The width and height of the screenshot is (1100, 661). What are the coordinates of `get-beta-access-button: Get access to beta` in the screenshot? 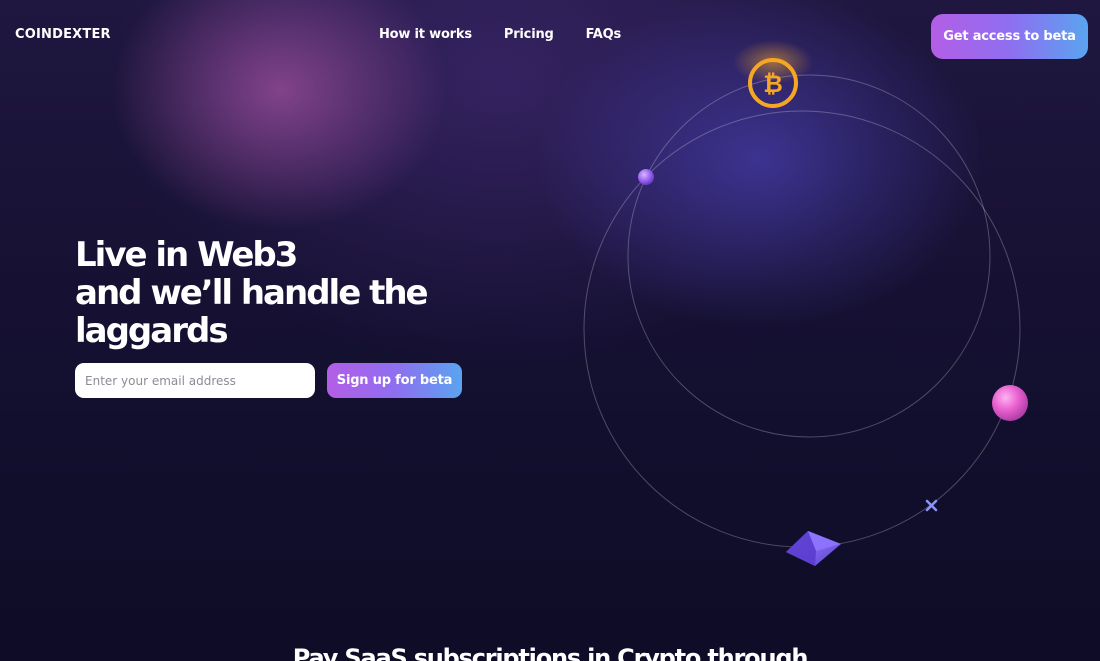 It's located at (1009, 36).